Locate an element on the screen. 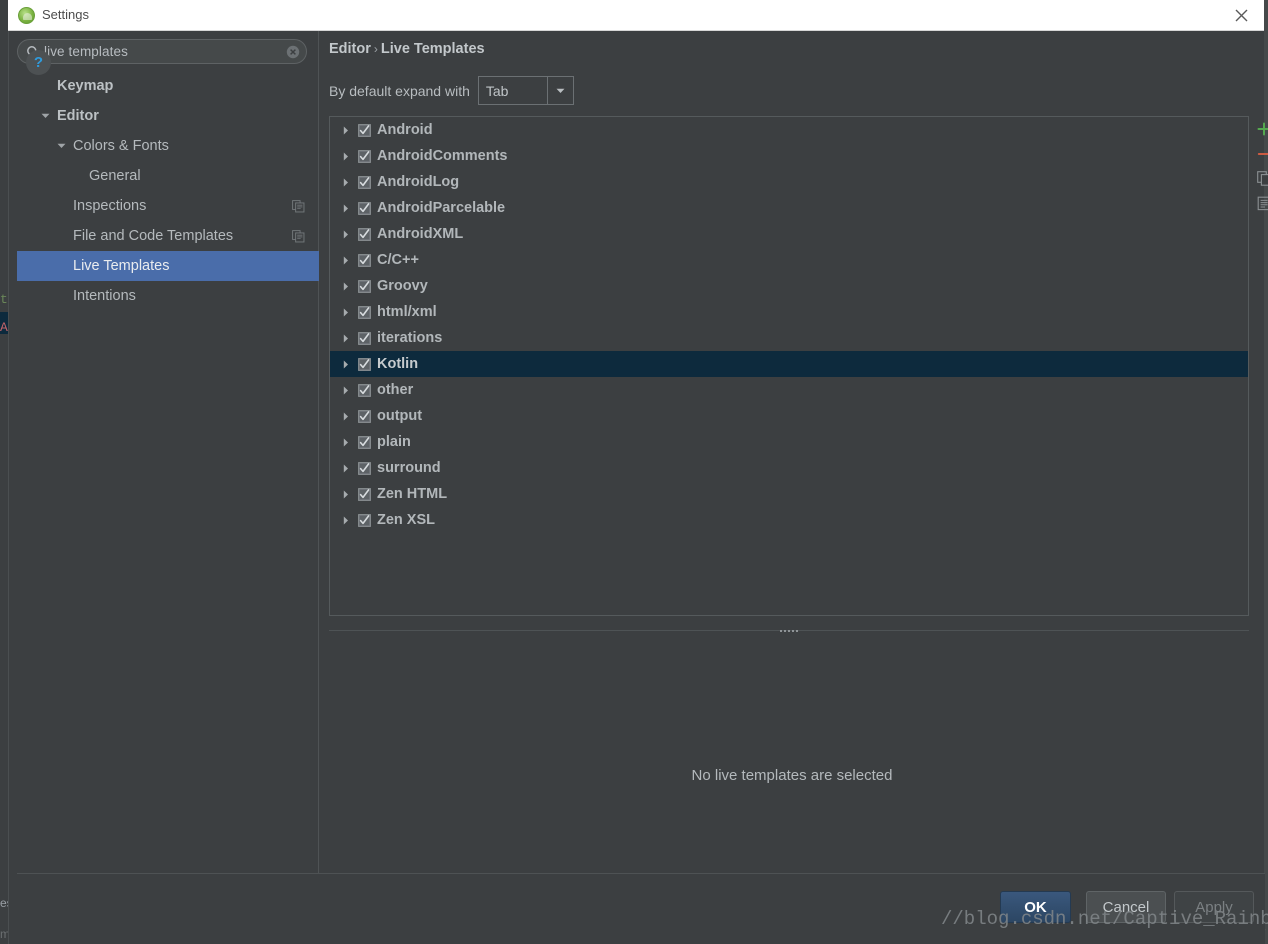  empty-state-message: No live templates are selected is located at coordinates (792, 775).